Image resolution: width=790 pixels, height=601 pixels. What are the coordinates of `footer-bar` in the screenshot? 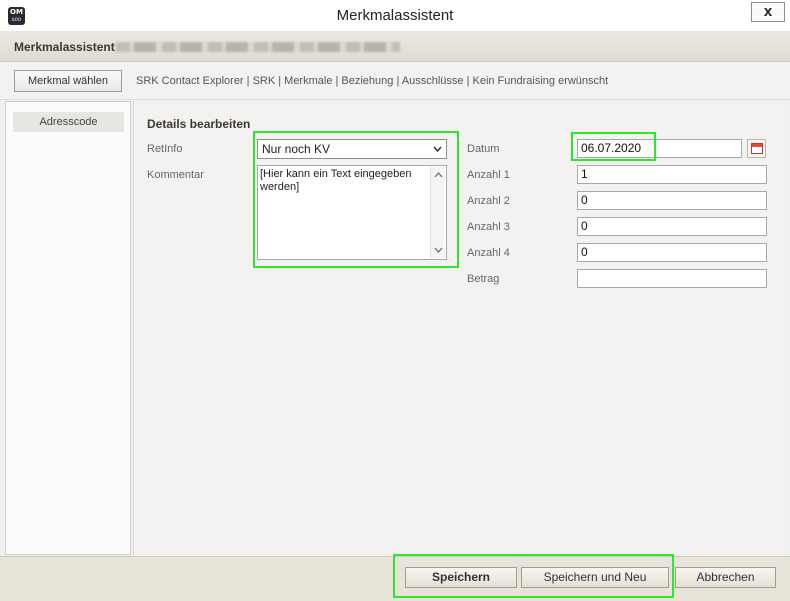 It's located at (395, 578).